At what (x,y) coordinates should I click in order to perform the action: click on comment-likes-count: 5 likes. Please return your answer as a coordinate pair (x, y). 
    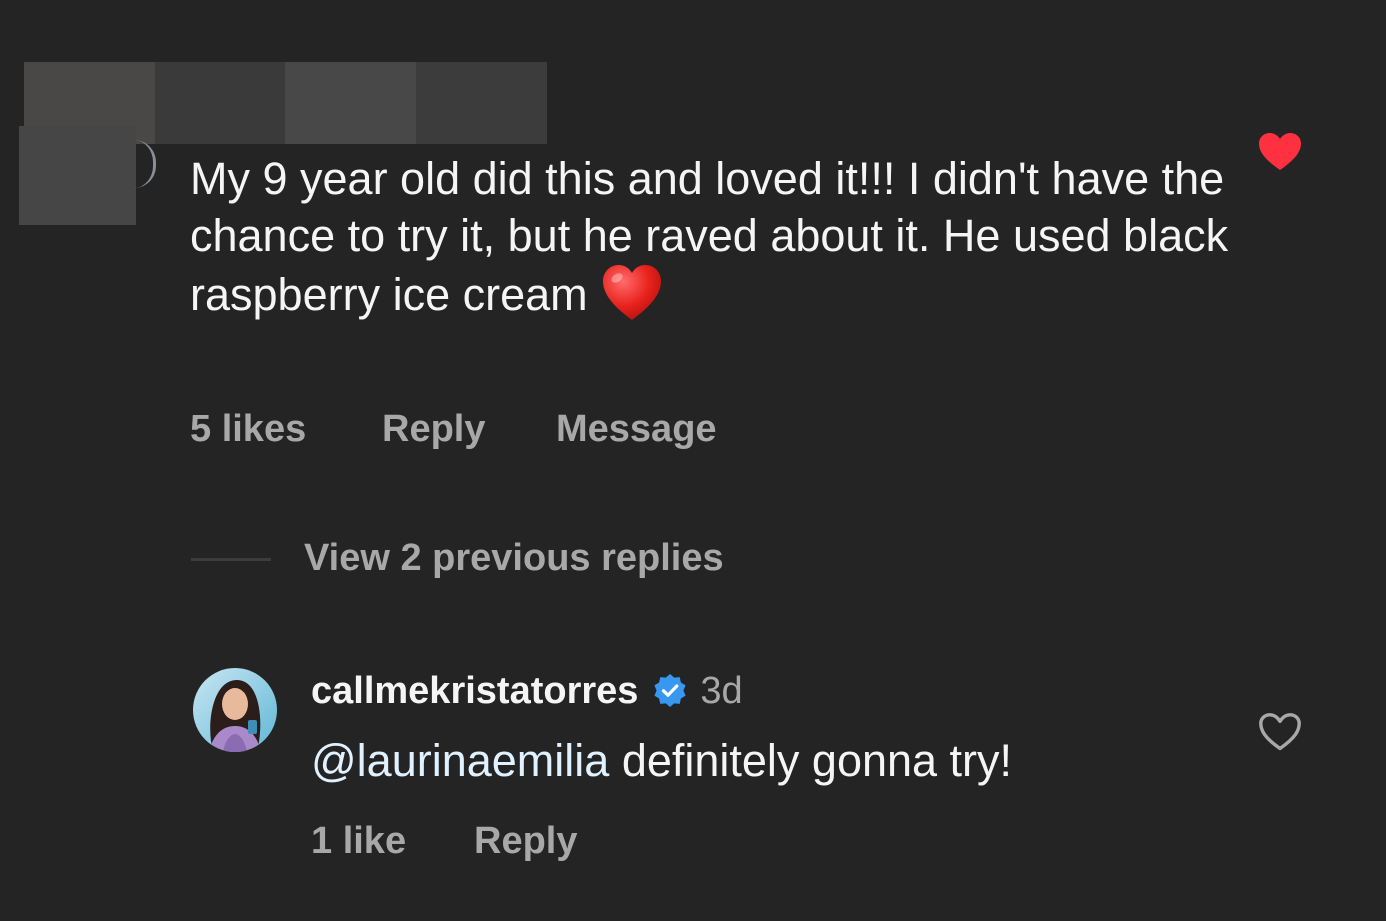
    Looking at the image, I should click on (248, 429).